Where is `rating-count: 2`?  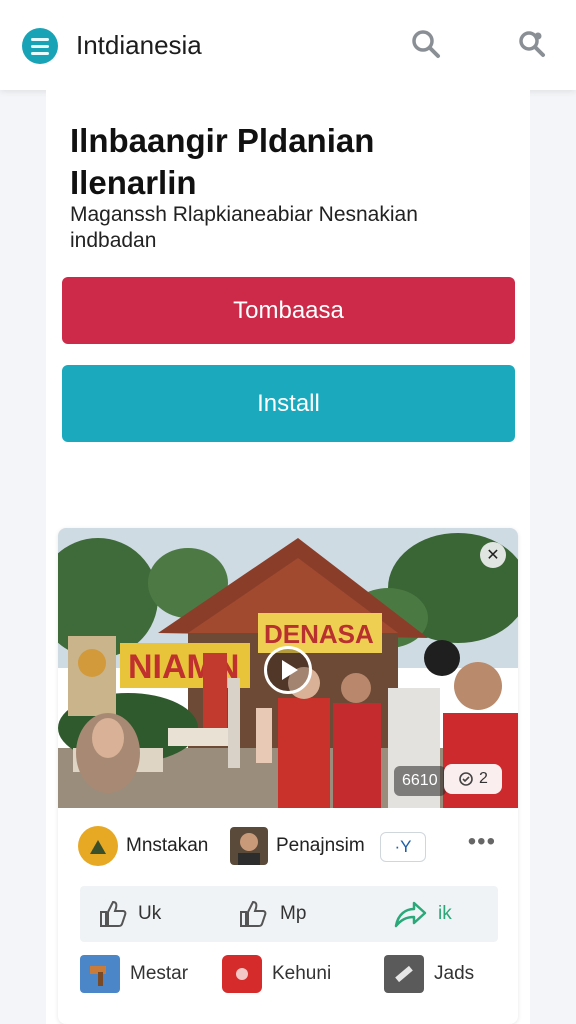
rating-count: 2 is located at coordinates (483, 778).